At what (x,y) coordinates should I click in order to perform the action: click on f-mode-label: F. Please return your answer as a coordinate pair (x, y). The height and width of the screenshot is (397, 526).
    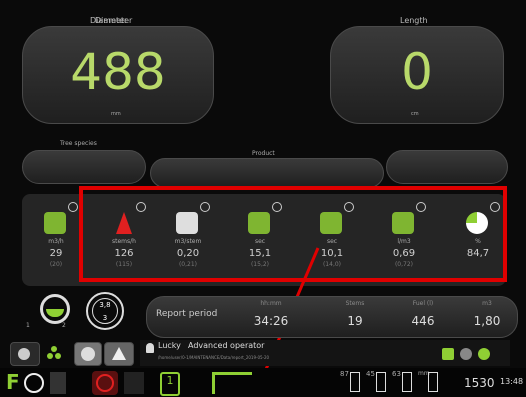
    Looking at the image, I should click on (13, 382).